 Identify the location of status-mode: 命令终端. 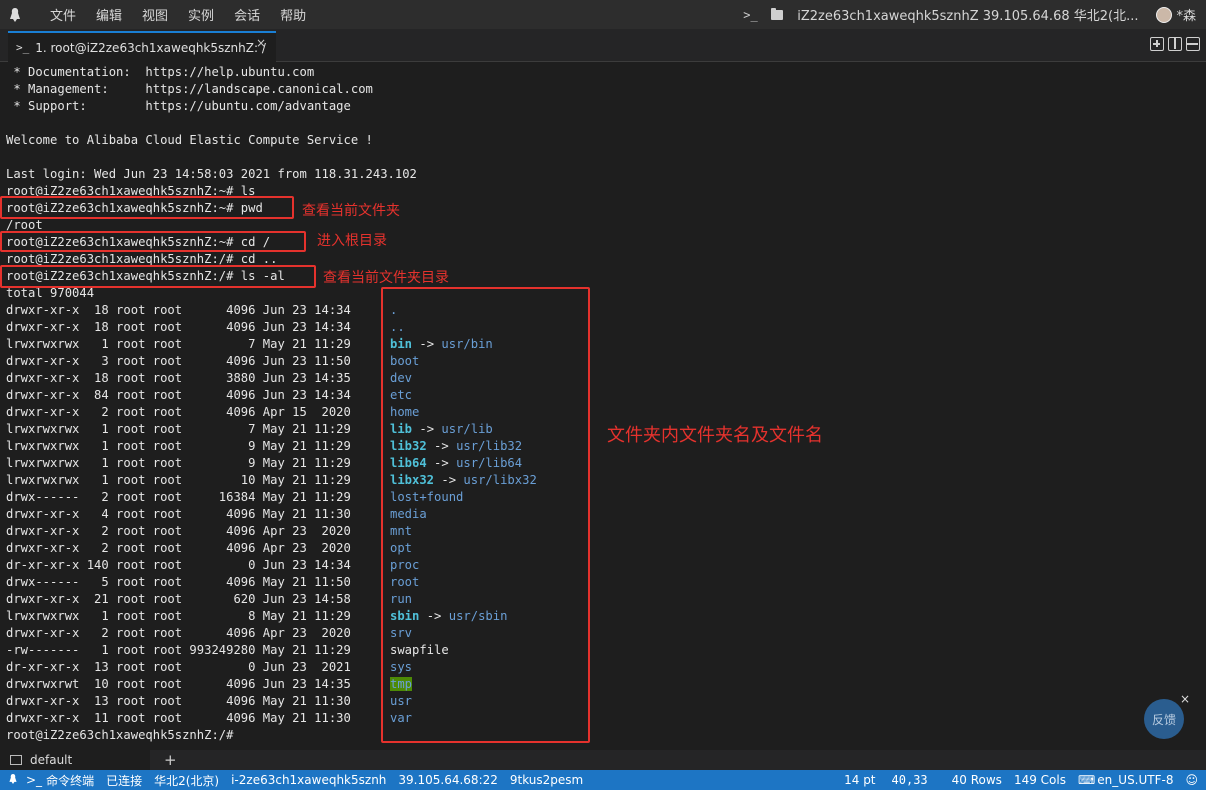
(70, 780).